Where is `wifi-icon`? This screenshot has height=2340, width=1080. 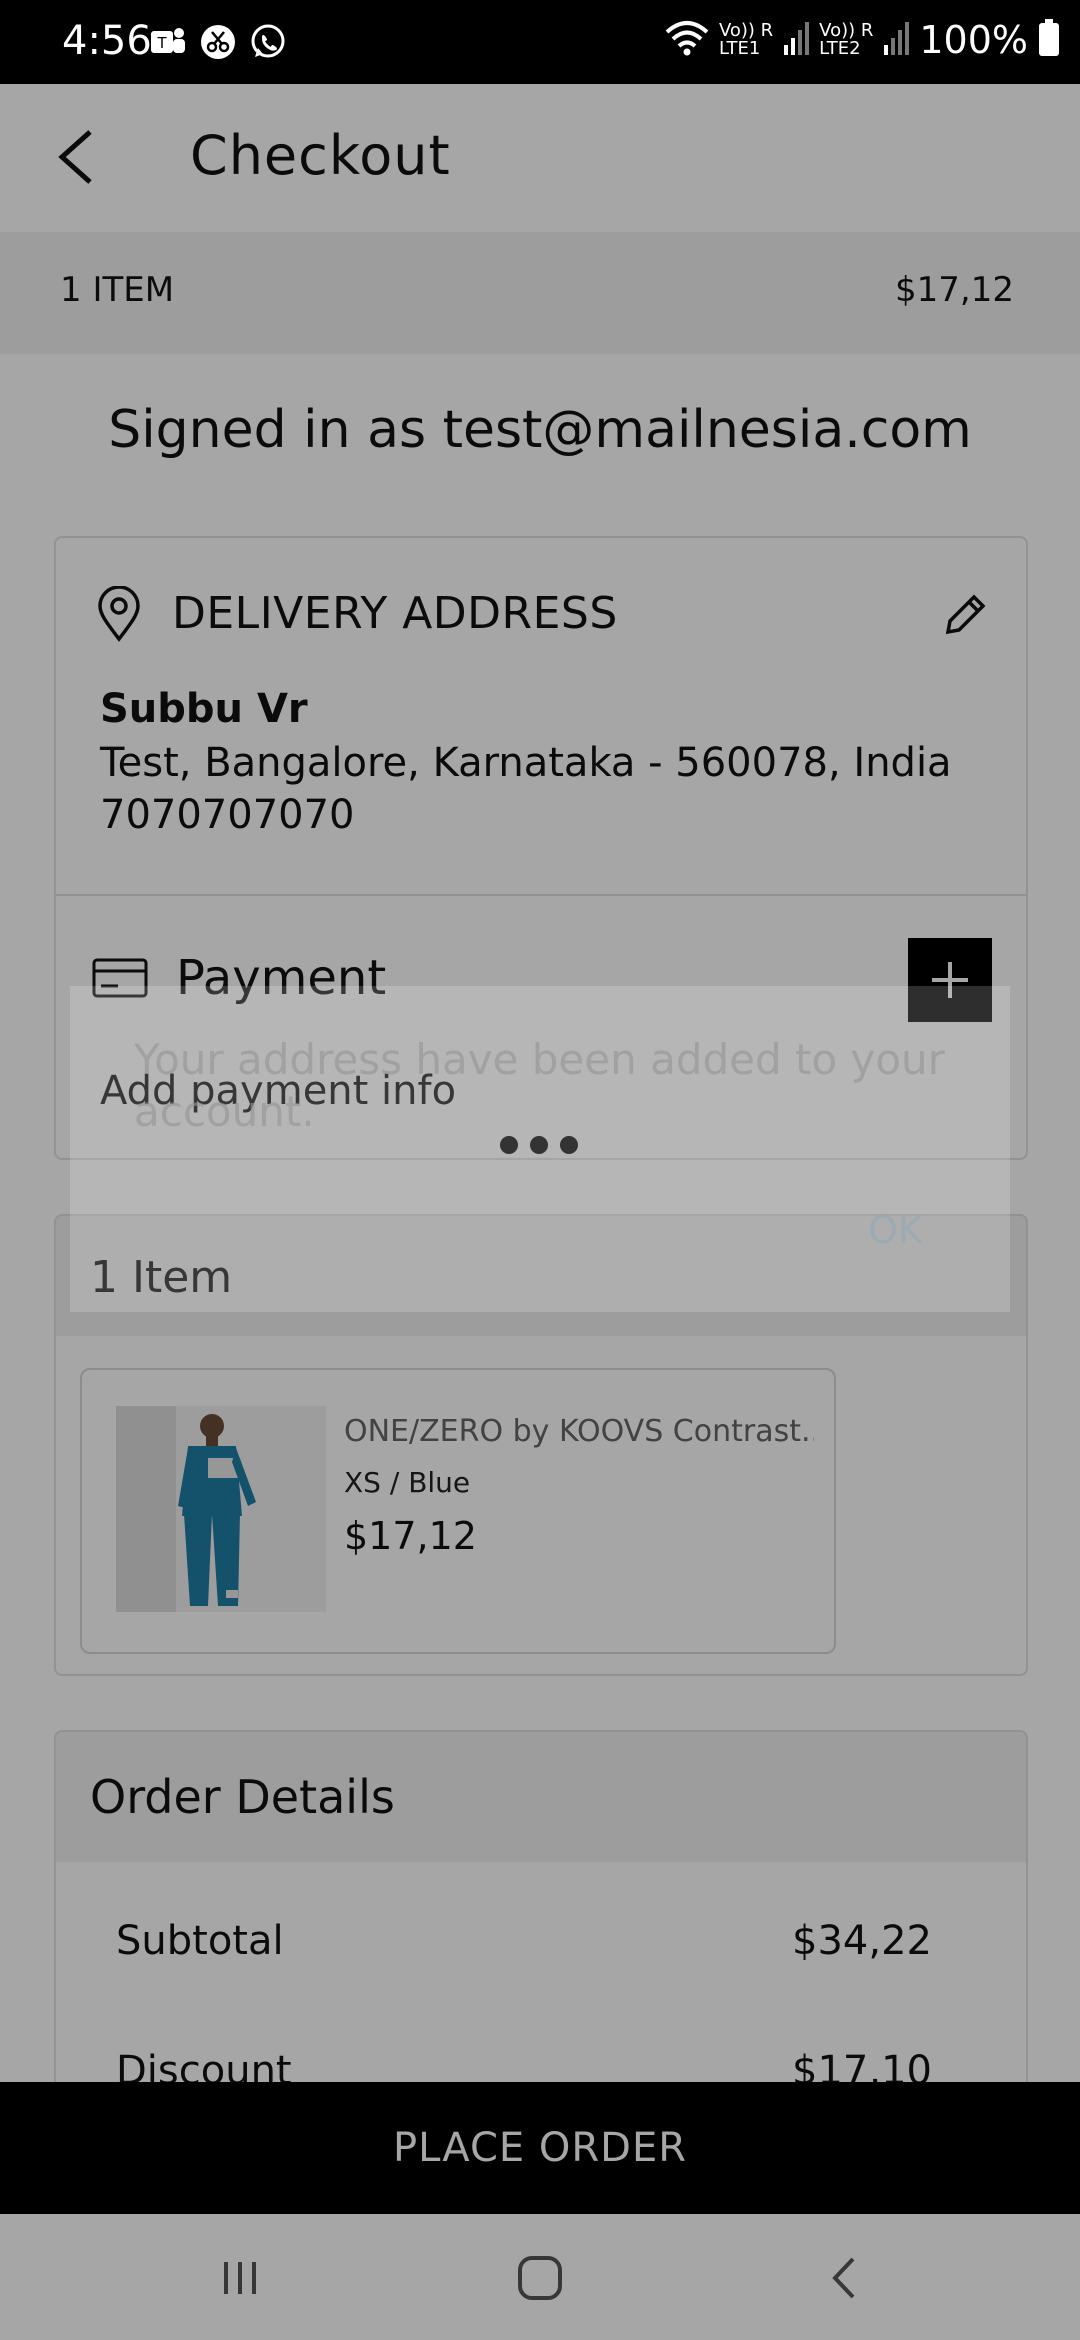 wifi-icon is located at coordinates (687, 40).